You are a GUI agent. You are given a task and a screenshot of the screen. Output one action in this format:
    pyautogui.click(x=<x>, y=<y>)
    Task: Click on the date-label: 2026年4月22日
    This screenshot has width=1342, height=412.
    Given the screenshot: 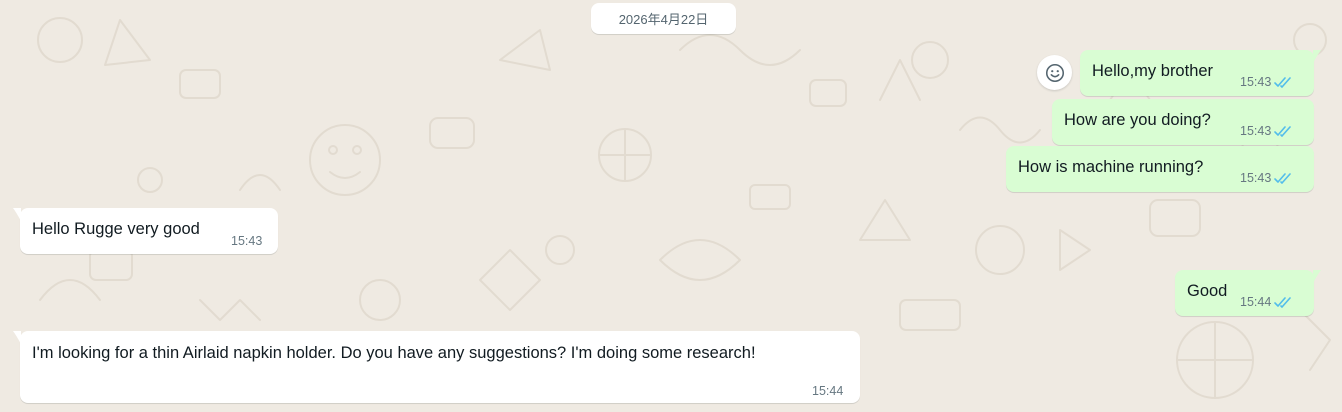 What is the action you would take?
    pyautogui.click(x=663, y=19)
    